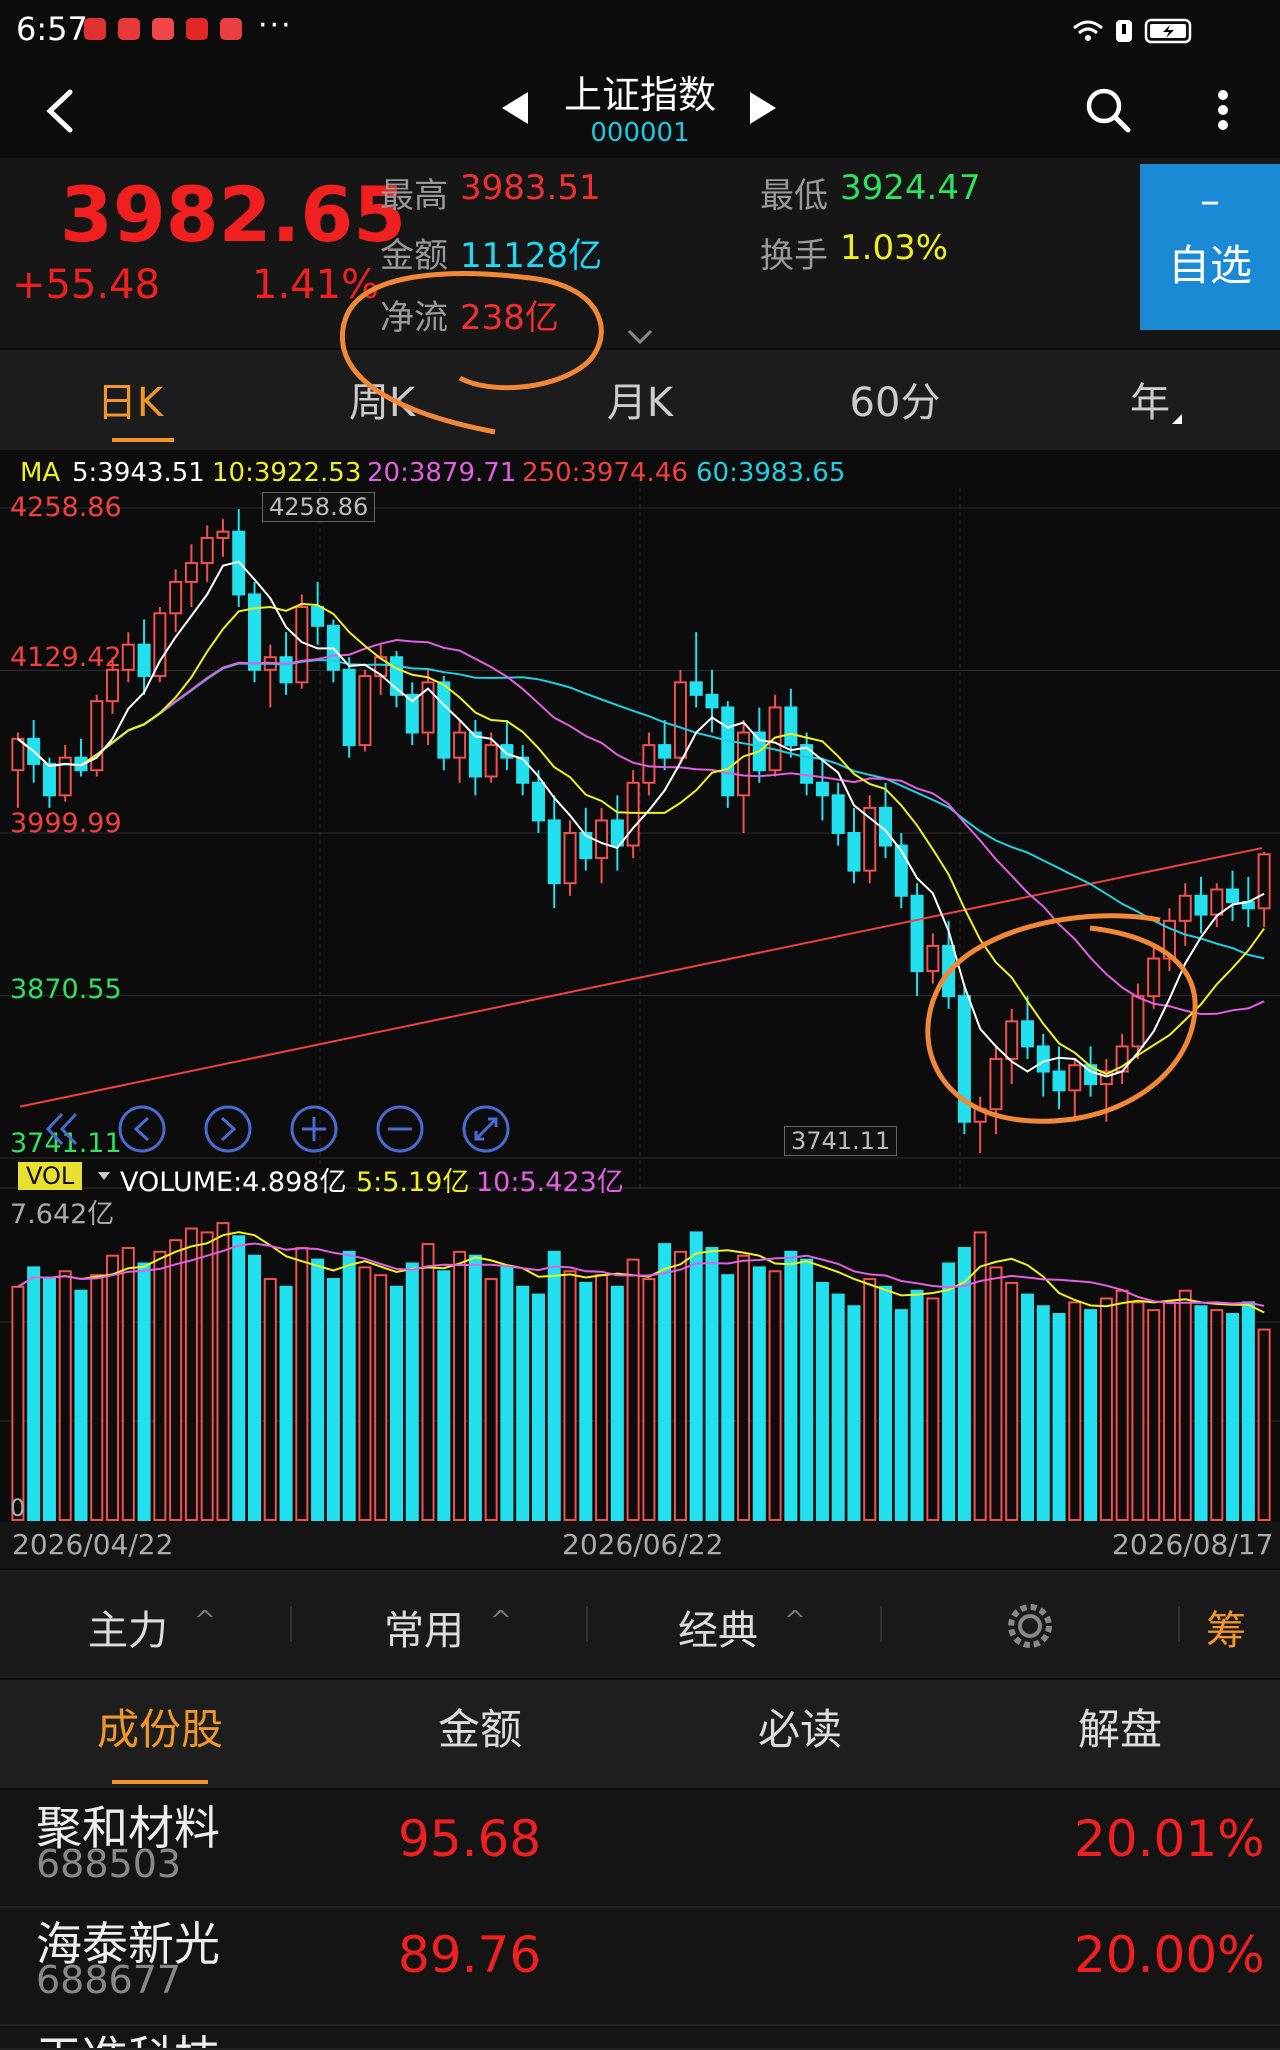  Describe the element at coordinates (1120, 1726) in the screenshot. I see `tab-analysis: 解盘` at that location.